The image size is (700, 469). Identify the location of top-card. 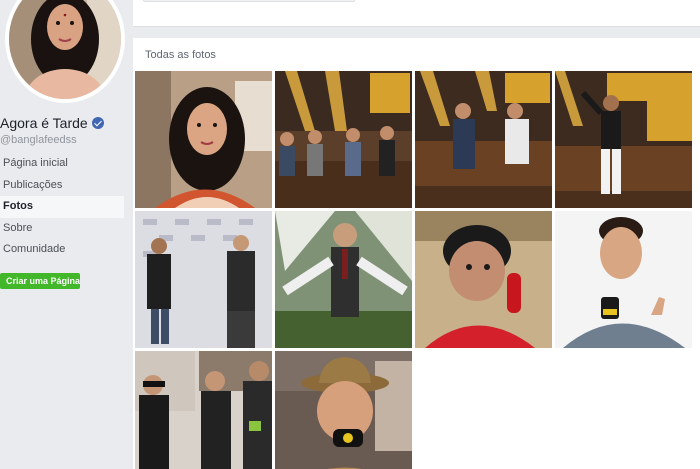
(416, 13).